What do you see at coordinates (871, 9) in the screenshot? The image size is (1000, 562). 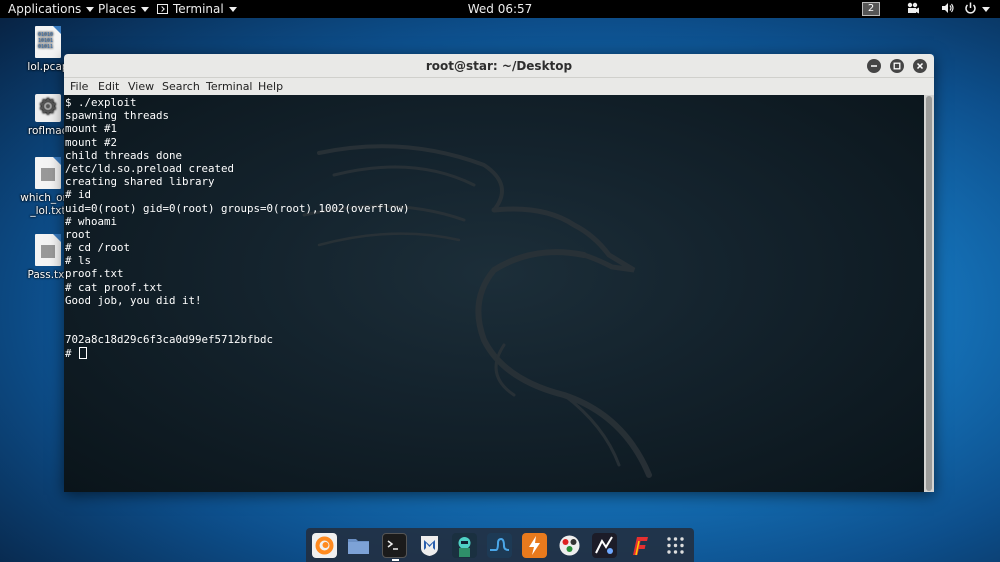 I see `workspace-indicator: 2` at bounding box center [871, 9].